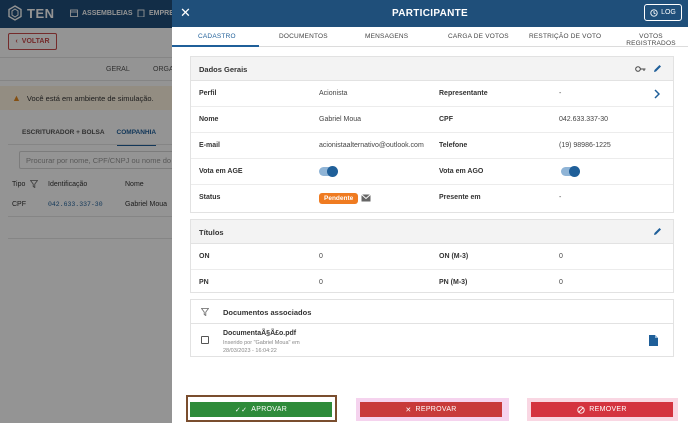 The height and width of the screenshot is (423, 688). What do you see at coordinates (221, 171) in the screenshot?
I see `vota-age-label: Vota em AGE` at bounding box center [221, 171].